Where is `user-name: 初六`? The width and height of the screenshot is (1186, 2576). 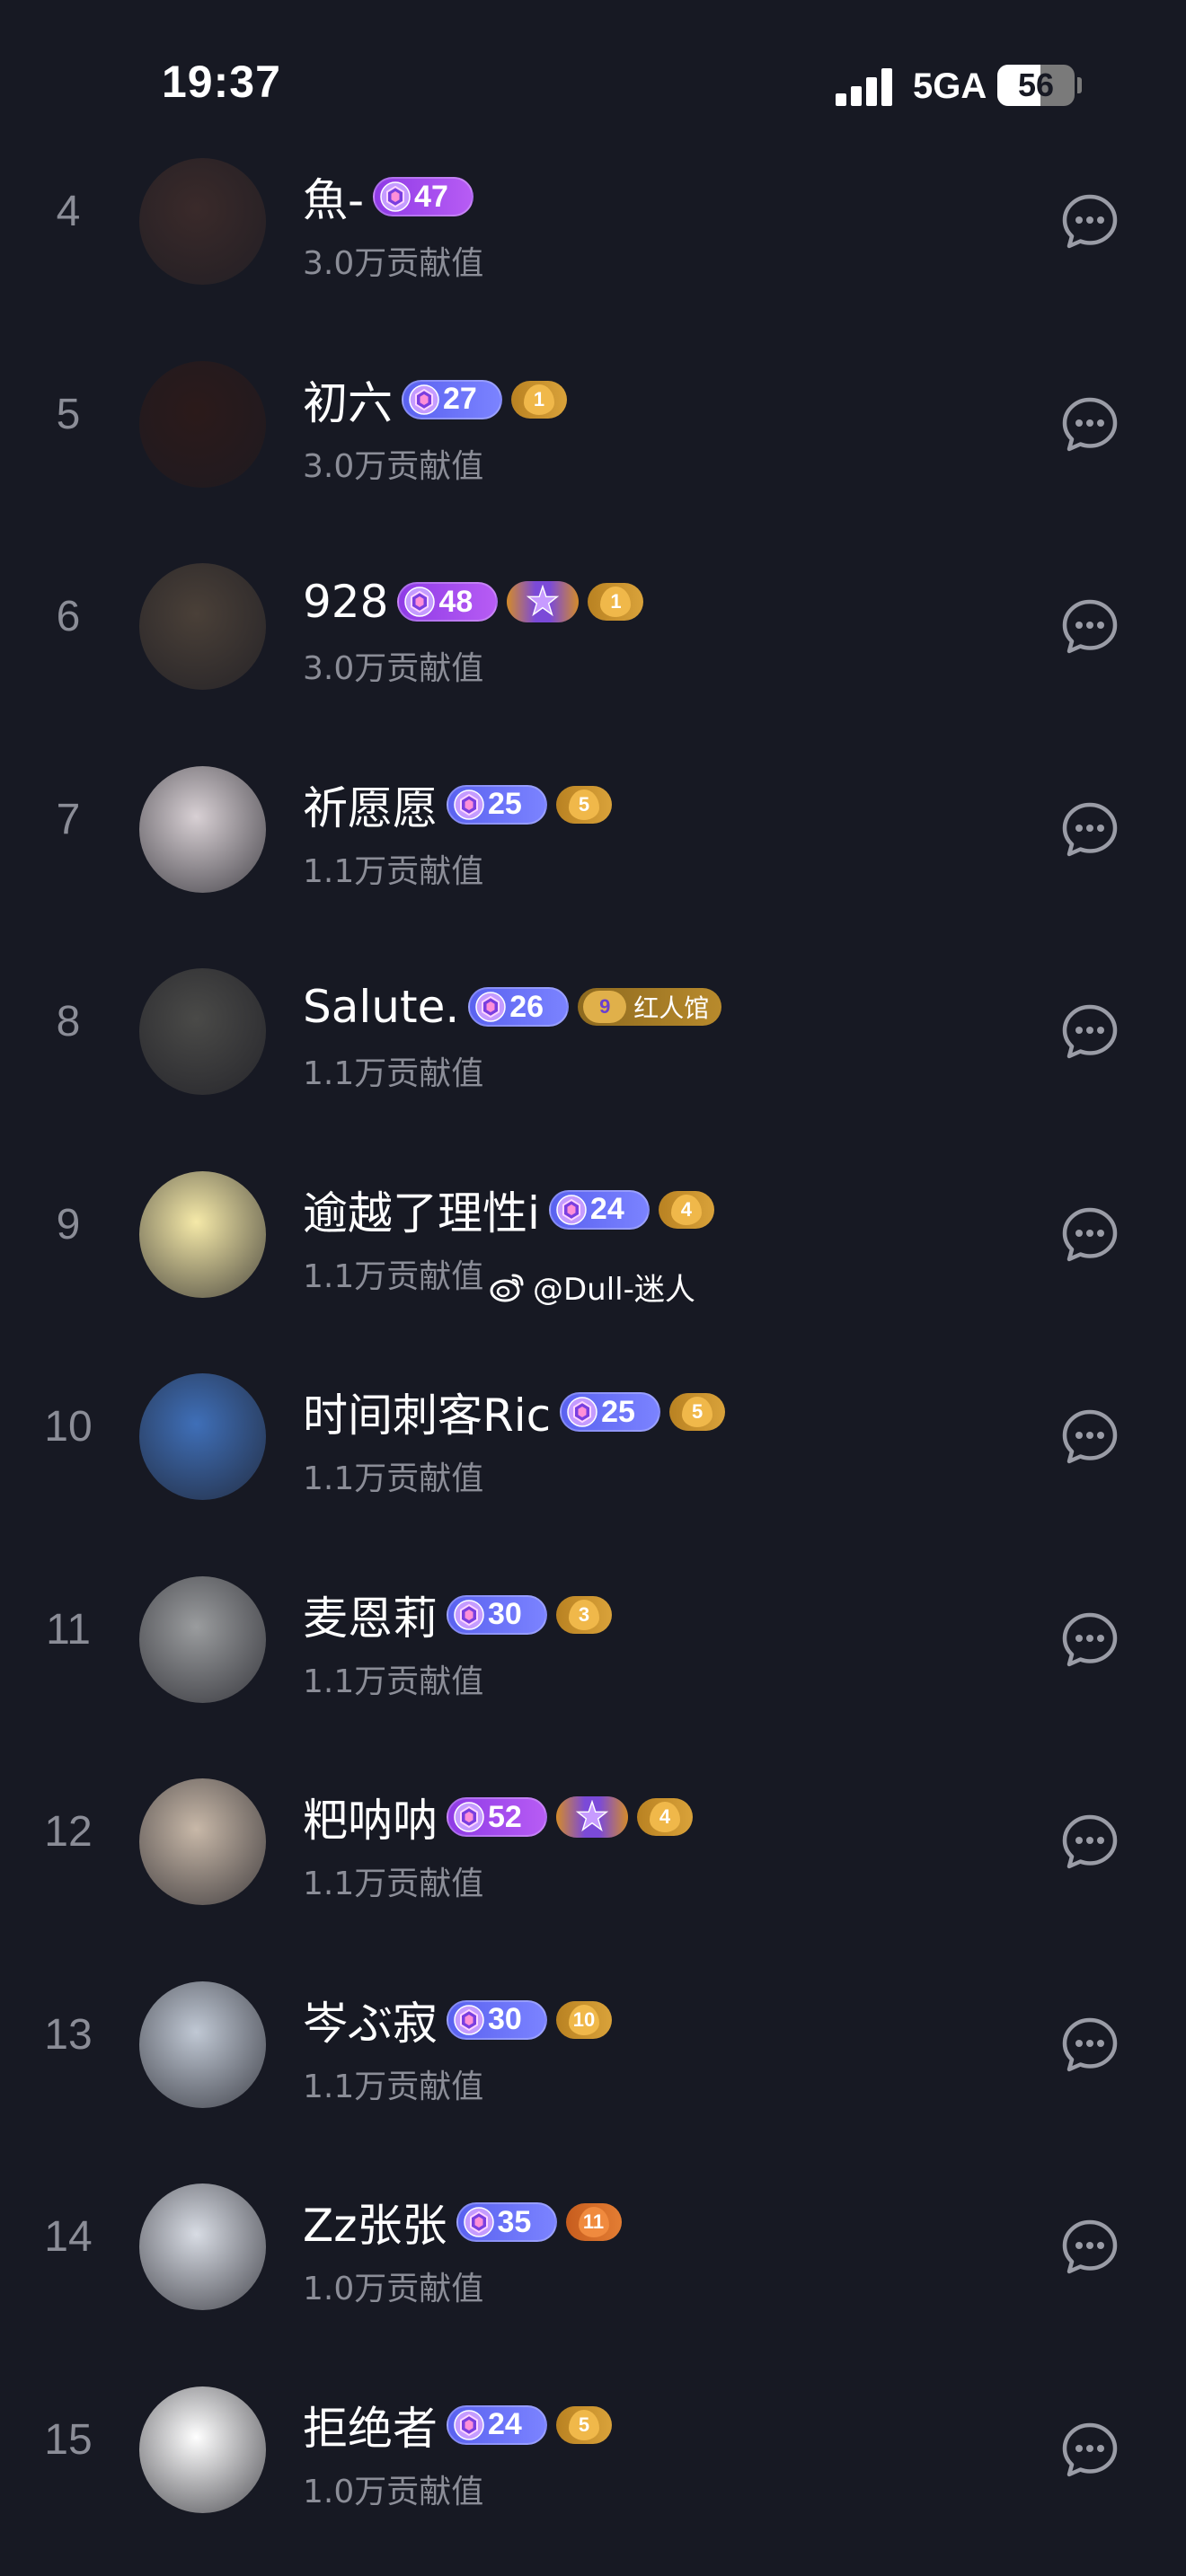 user-name: 初六 is located at coordinates (348, 399).